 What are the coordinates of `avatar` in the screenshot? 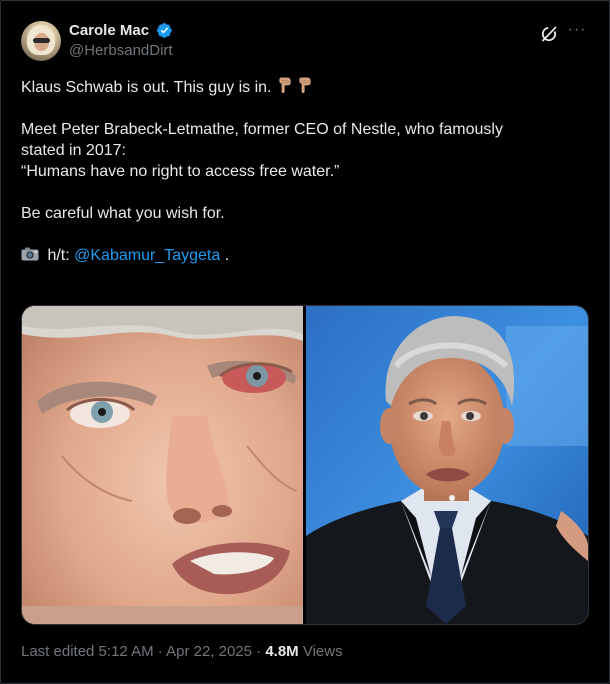 It's located at (41, 41).